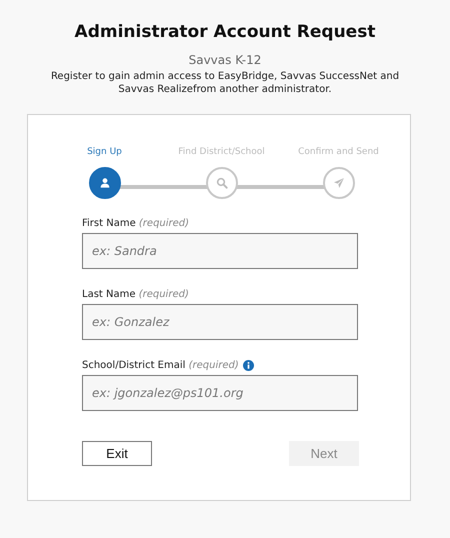 Image resolution: width=450 pixels, height=538 pixels. What do you see at coordinates (225, 83) in the screenshot?
I see `description: Register to gain admin access to EasyBridge, Savvas SuccessNet and Savvas Realizefrom another administrator.` at bounding box center [225, 83].